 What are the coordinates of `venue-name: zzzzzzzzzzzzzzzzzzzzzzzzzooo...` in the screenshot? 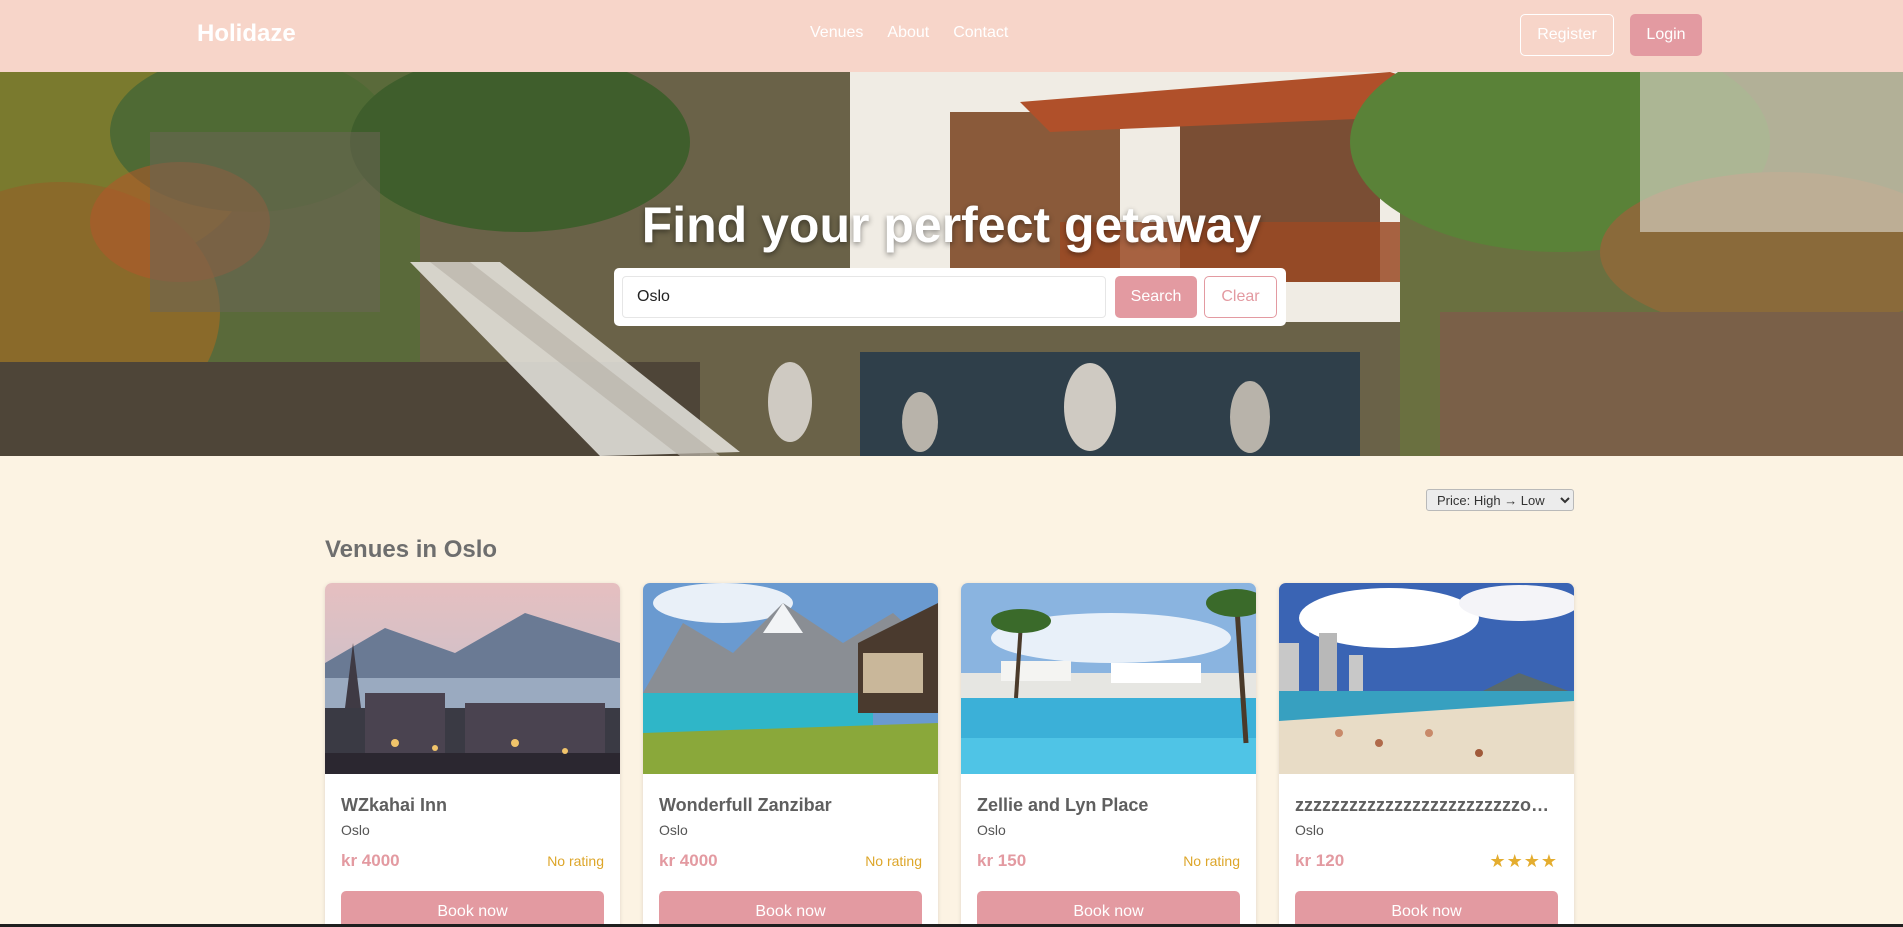 It's located at (1426, 805).